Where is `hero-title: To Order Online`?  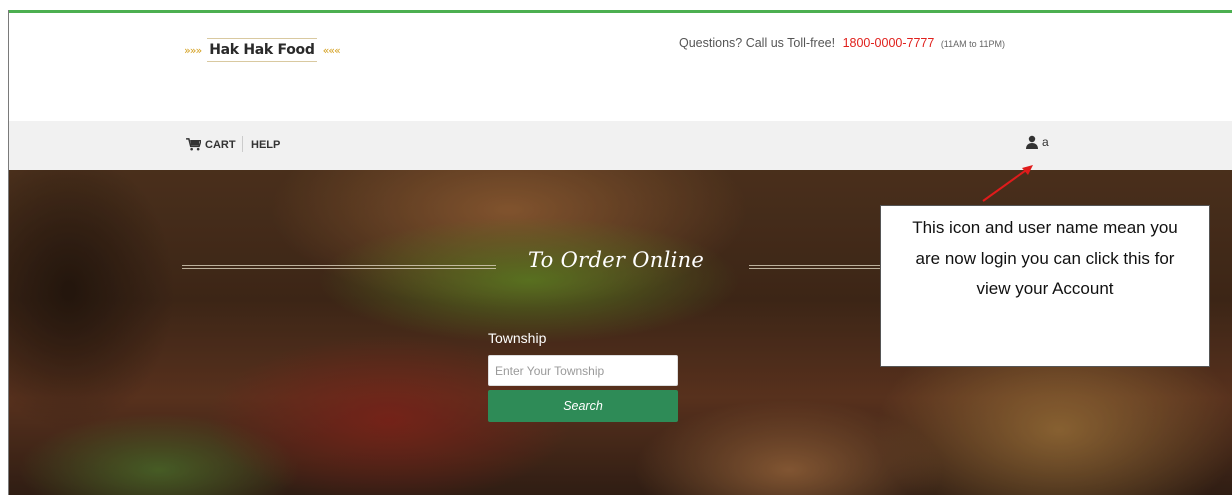
hero-title: To Order Online is located at coordinates (616, 260).